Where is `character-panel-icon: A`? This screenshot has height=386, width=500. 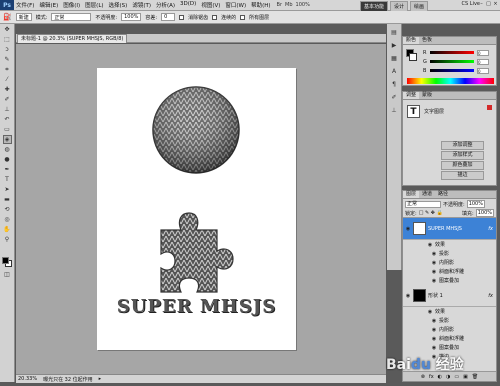
character-panel-icon: A is located at coordinates (394, 71).